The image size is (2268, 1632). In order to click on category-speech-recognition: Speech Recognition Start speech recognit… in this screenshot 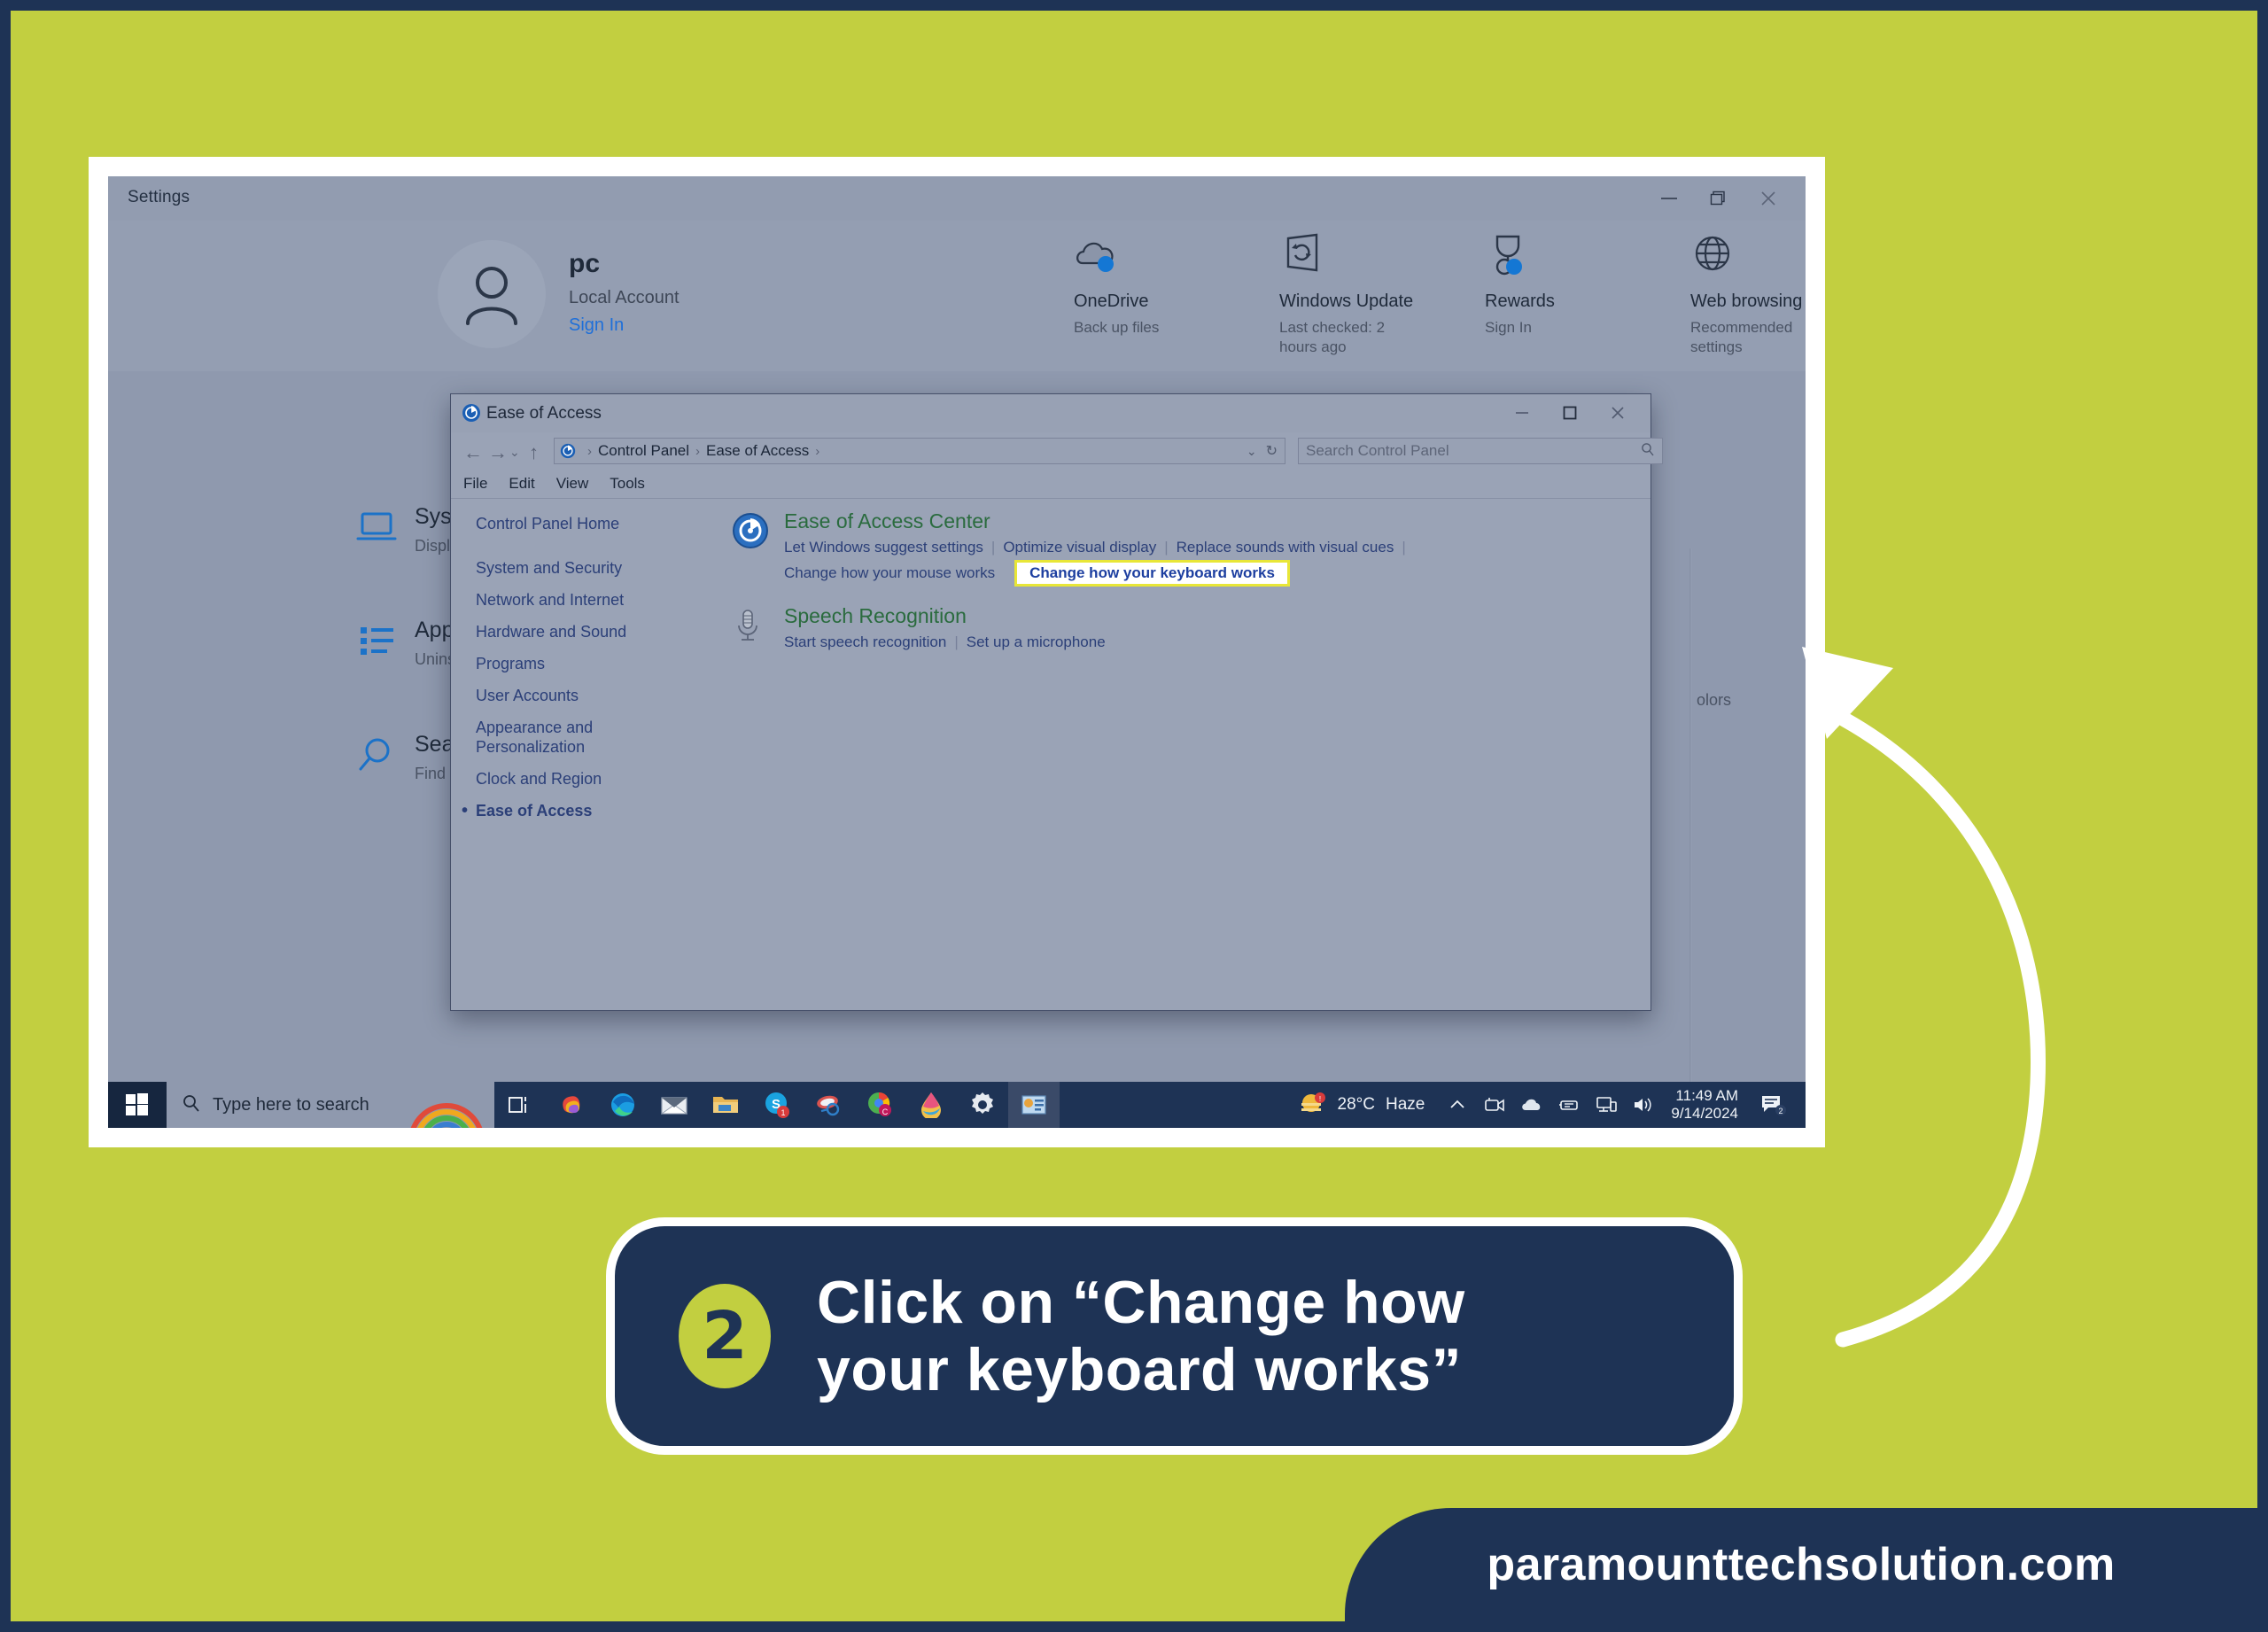, I will do `click(1183, 629)`.